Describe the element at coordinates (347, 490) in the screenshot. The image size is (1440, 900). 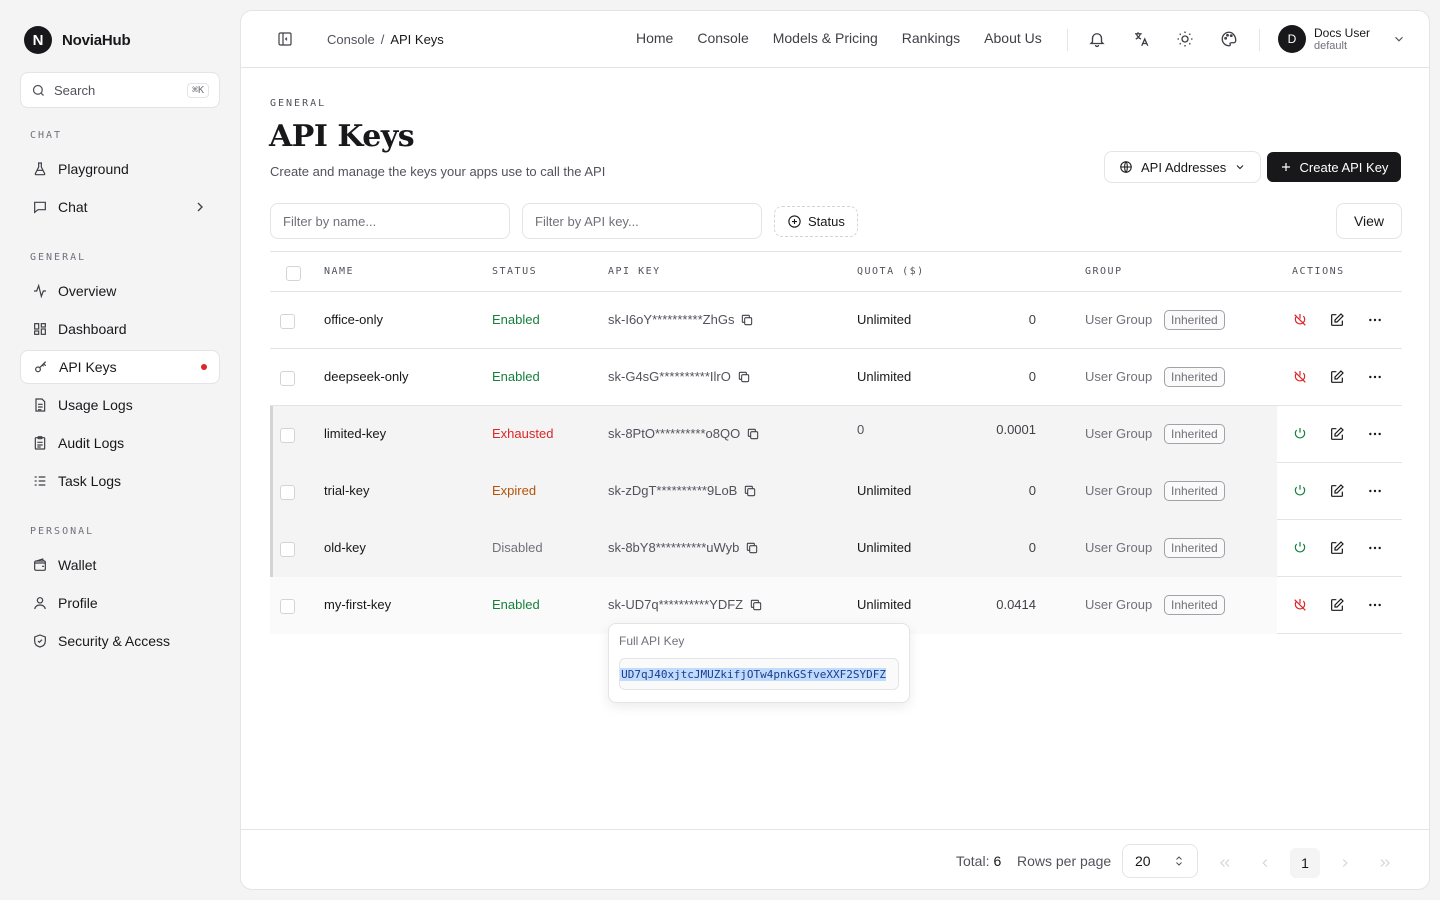
I see `key-name: trial-key` at that location.